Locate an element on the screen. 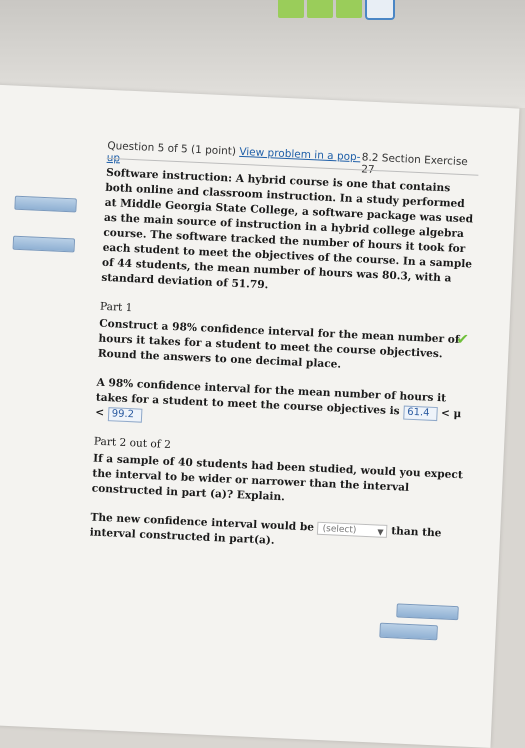 The image size is (525, 748). submit-button is located at coordinates (408, 631).